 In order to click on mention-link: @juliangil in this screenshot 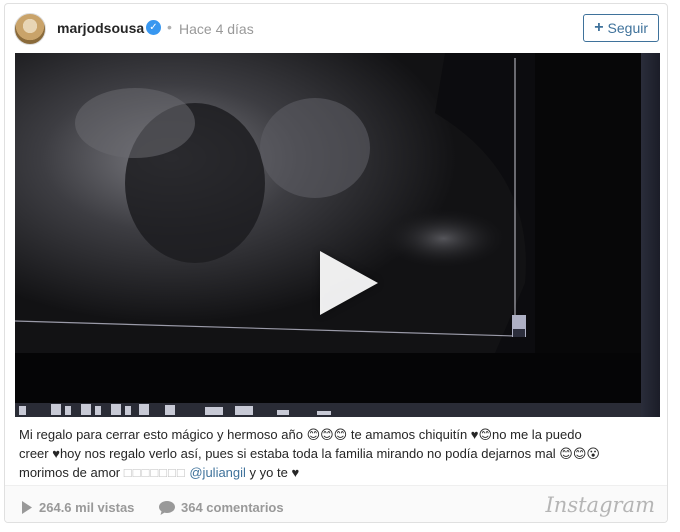, I will do `click(217, 472)`.